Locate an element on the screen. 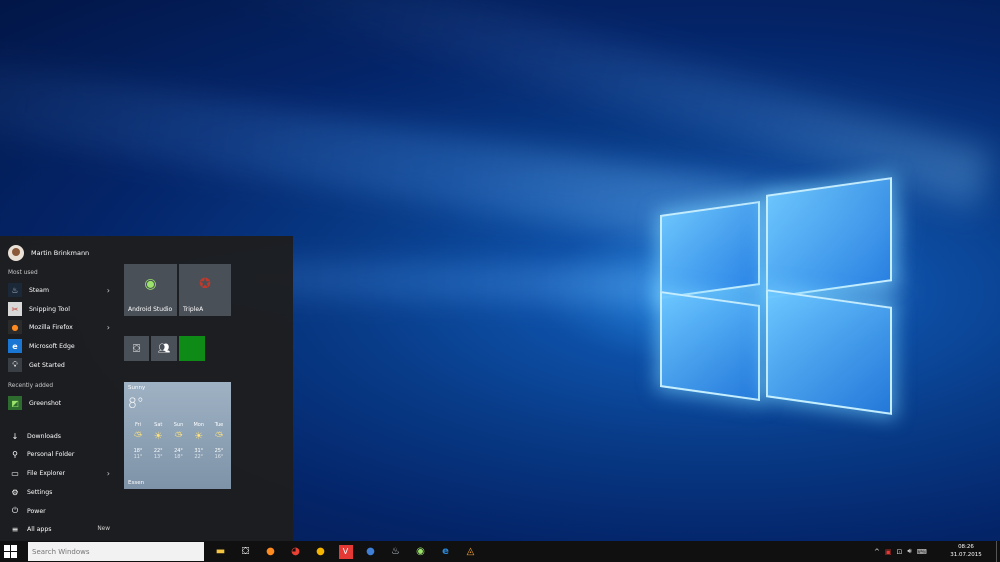 The height and width of the screenshot is (562, 1000). recently-added-heading: Recently added is located at coordinates (31, 386).